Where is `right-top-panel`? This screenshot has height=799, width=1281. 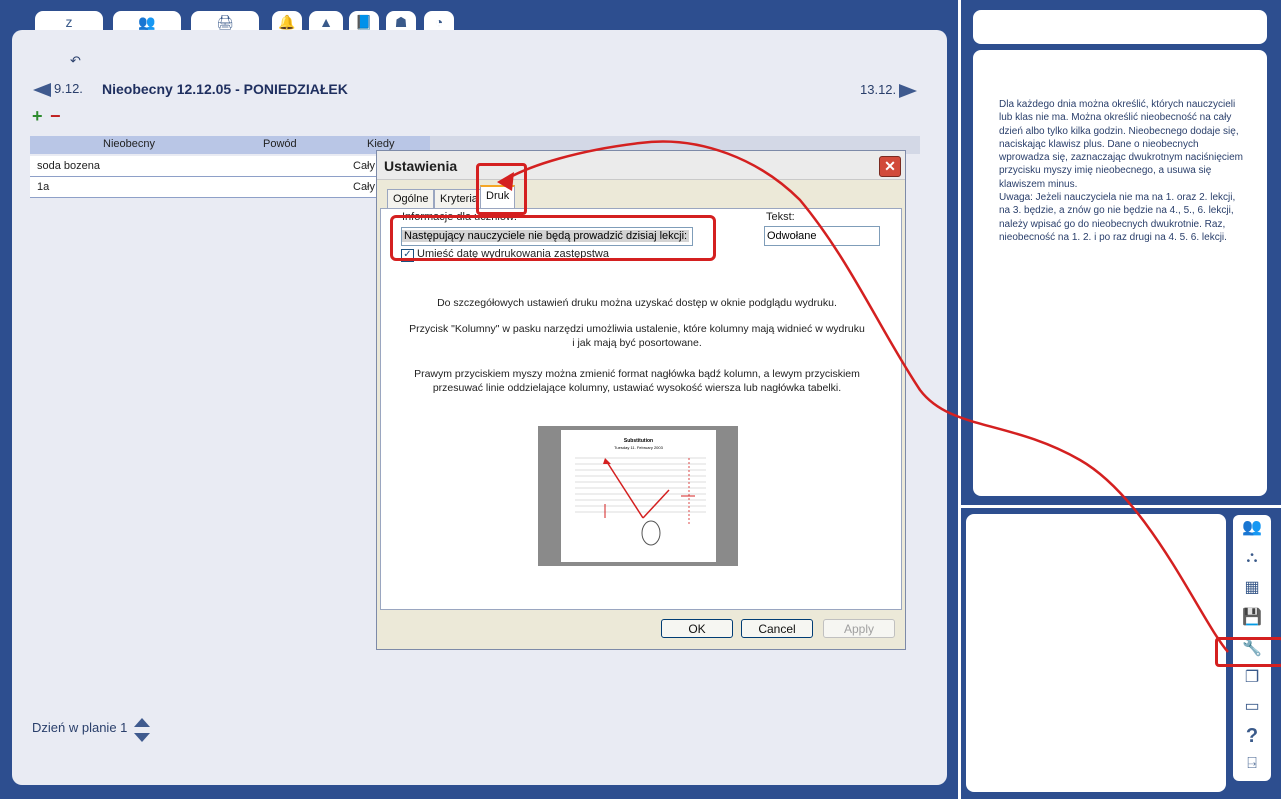 right-top-panel is located at coordinates (1120, 27).